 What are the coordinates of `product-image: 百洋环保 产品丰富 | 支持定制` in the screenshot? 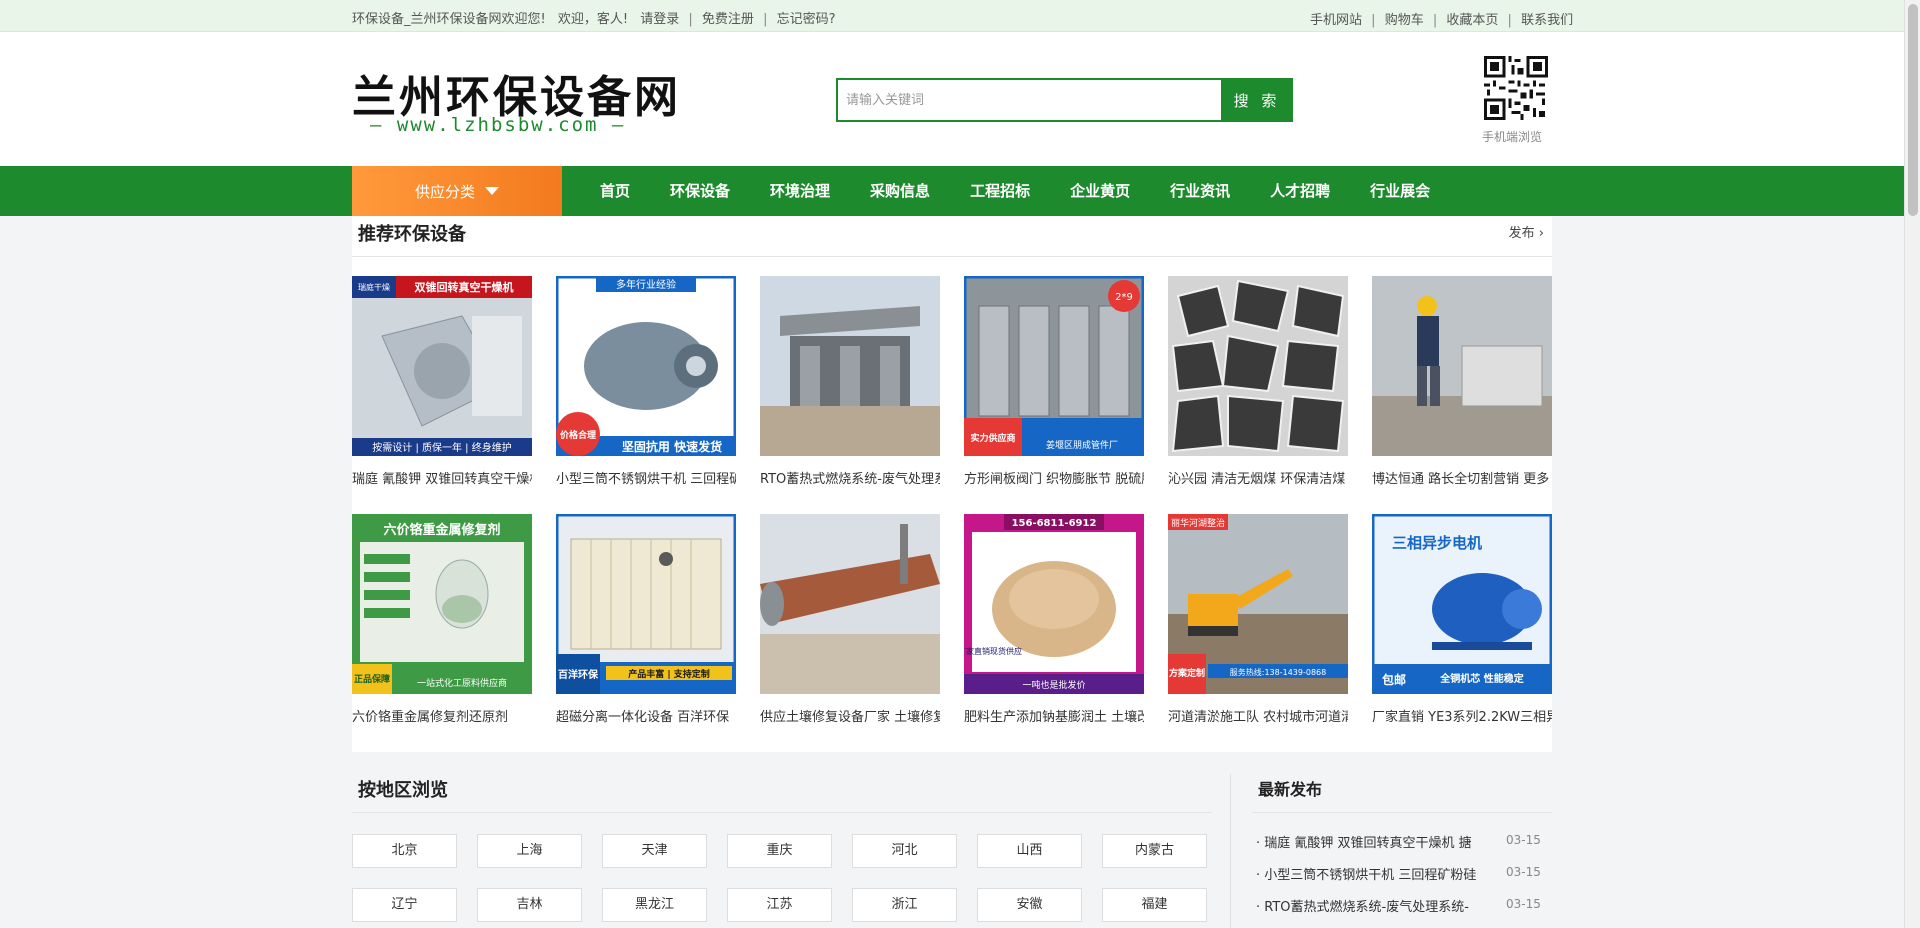 It's located at (646, 604).